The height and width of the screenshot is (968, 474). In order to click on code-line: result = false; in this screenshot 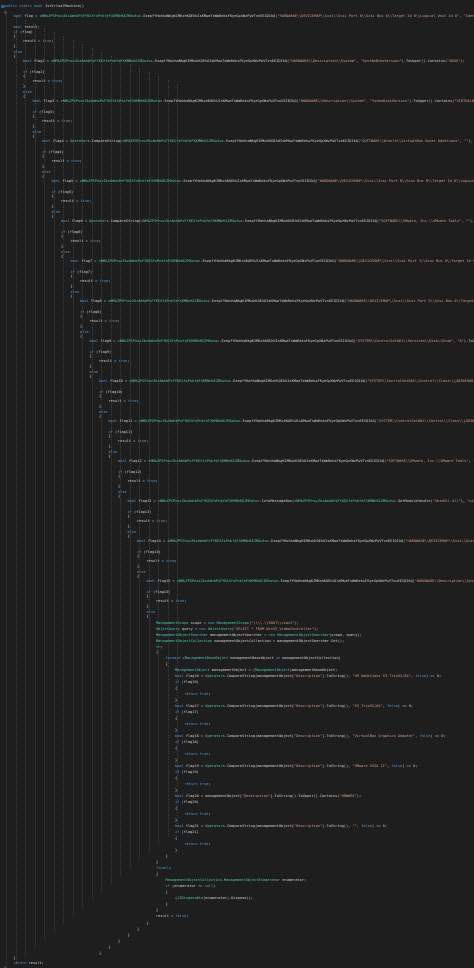, I will do `click(172, 916)`.